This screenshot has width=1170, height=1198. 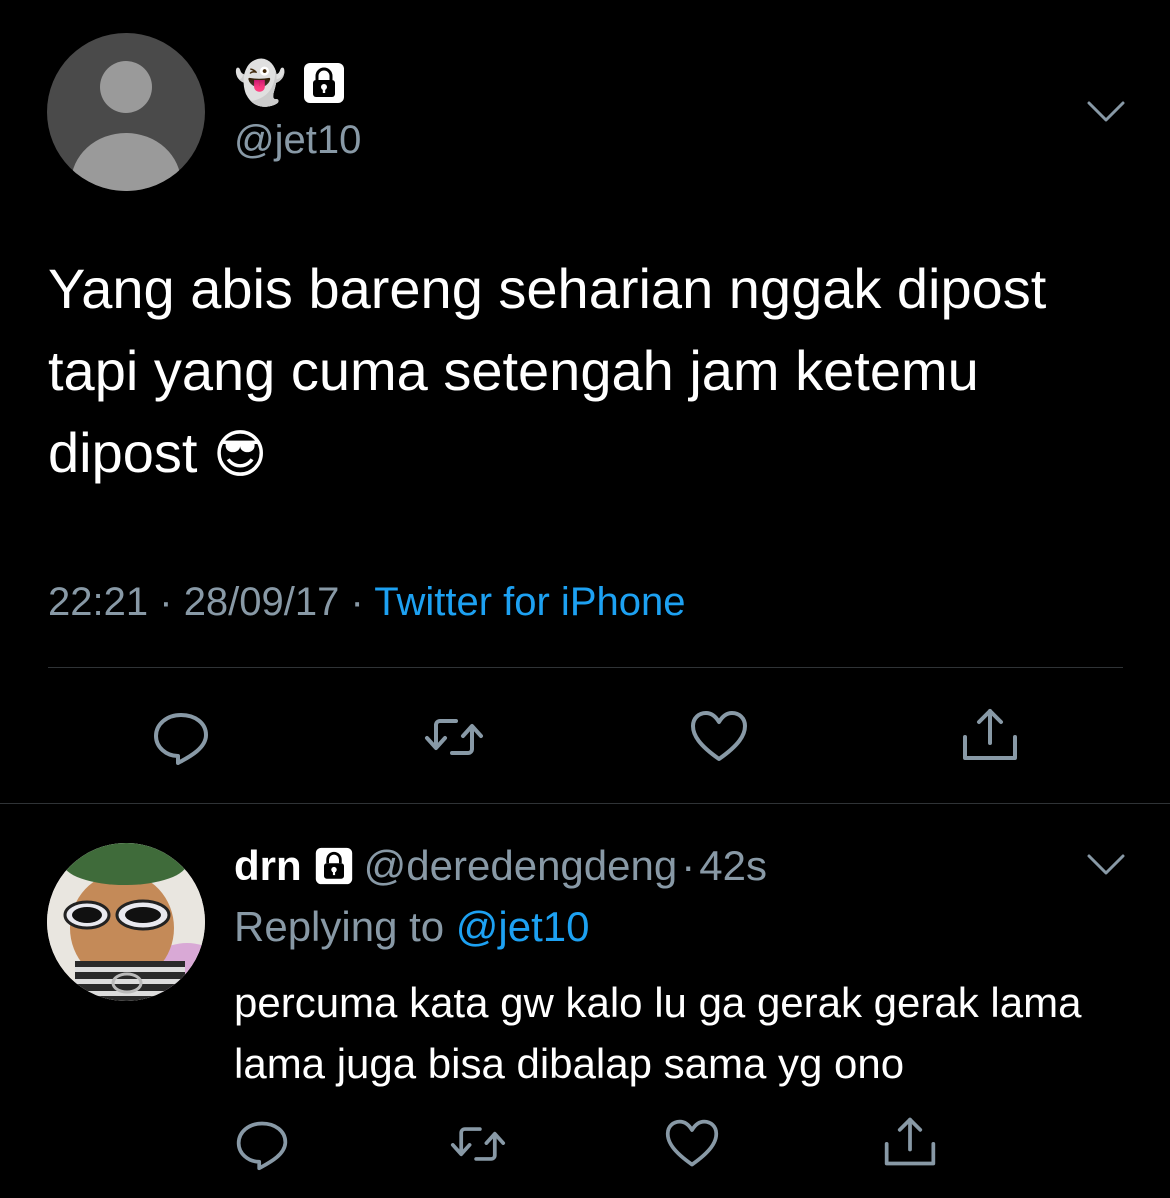 What do you see at coordinates (521, 866) in the screenshot?
I see `reply-handle: @deredengdeng` at bounding box center [521, 866].